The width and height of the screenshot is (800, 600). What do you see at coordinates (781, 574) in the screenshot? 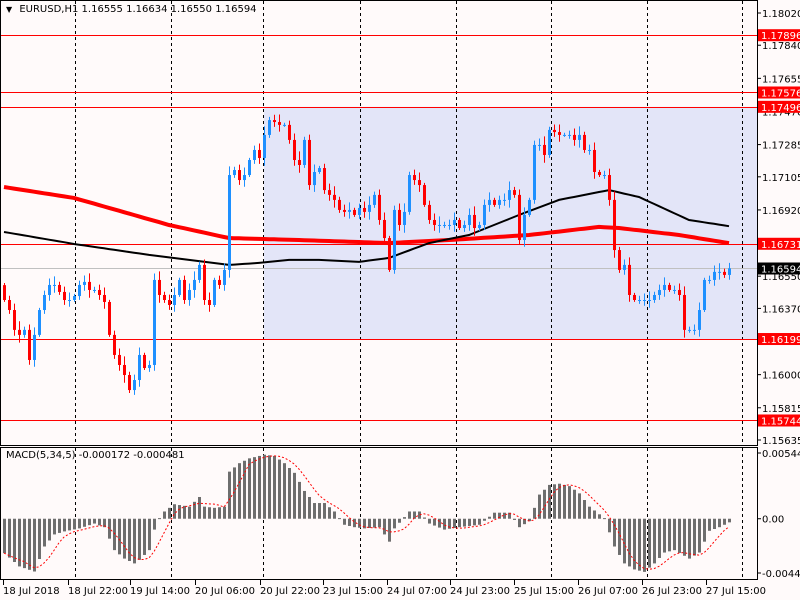
I see `macd-y-tick-label: -0.004494` at bounding box center [781, 574].